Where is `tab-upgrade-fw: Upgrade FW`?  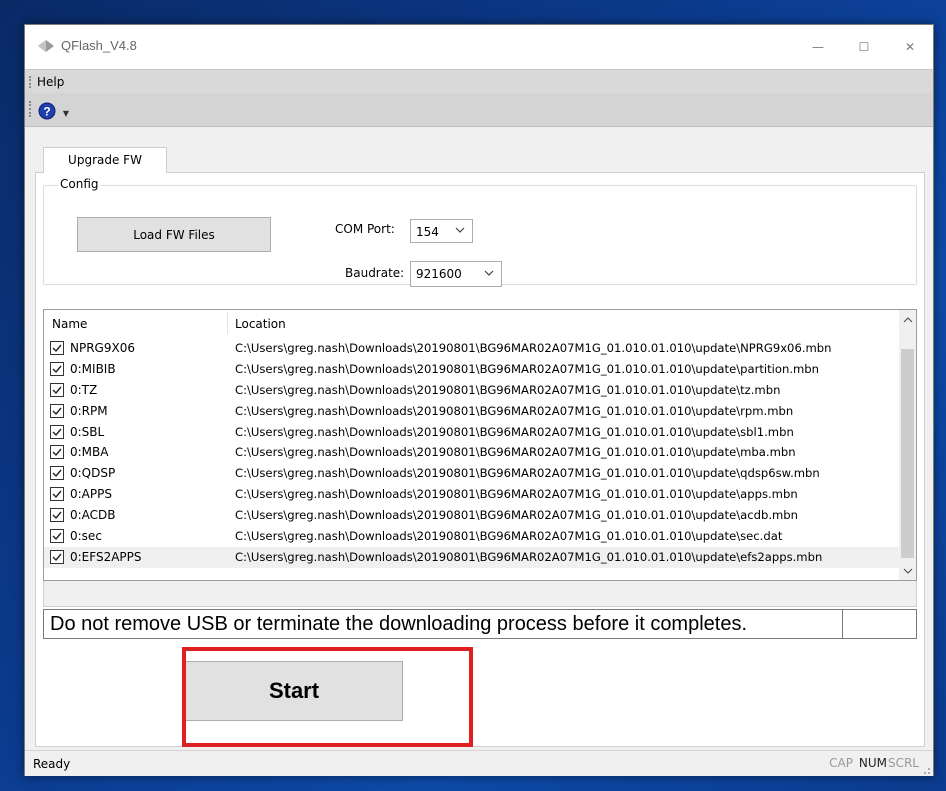 tab-upgrade-fw: Upgrade FW is located at coordinates (105, 160).